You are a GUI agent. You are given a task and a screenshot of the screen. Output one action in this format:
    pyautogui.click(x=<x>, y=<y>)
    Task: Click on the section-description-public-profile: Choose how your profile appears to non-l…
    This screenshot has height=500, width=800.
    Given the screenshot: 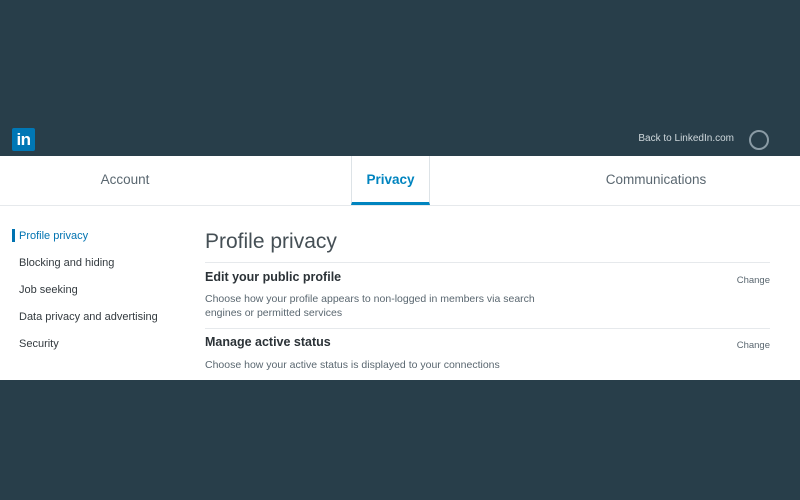 What is the action you would take?
    pyautogui.click(x=370, y=306)
    